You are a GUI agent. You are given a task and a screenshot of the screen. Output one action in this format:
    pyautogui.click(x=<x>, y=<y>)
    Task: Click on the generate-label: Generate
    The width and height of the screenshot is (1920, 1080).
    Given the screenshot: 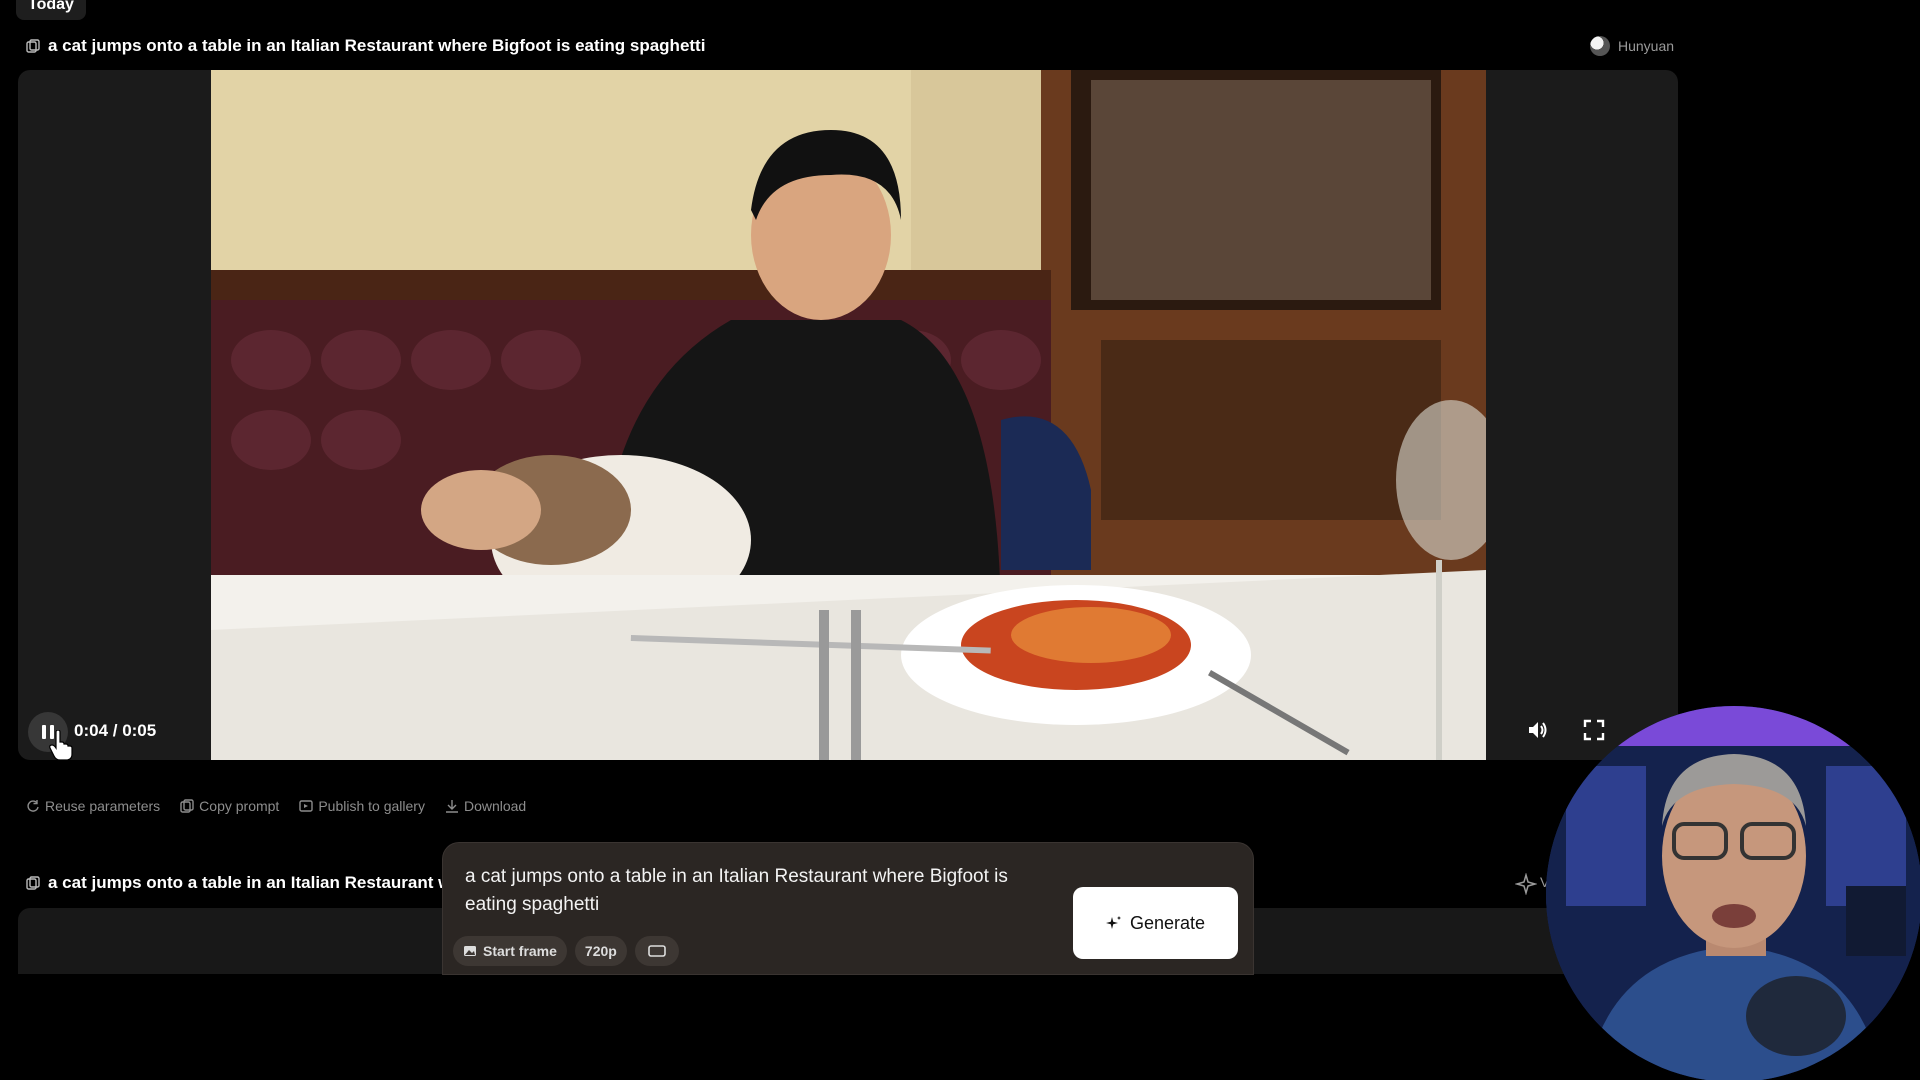 What is the action you would take?
    pyautogui.click(x=1167, y=922)
    